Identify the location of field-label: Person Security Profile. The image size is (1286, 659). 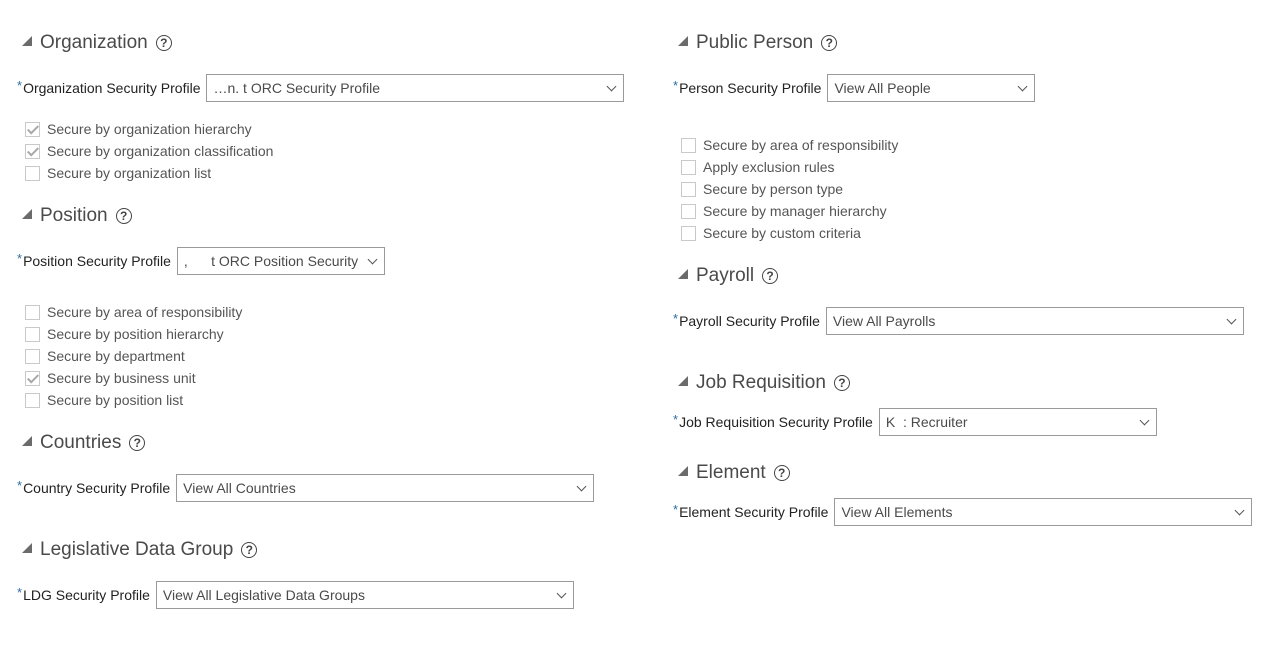
(750, 88).